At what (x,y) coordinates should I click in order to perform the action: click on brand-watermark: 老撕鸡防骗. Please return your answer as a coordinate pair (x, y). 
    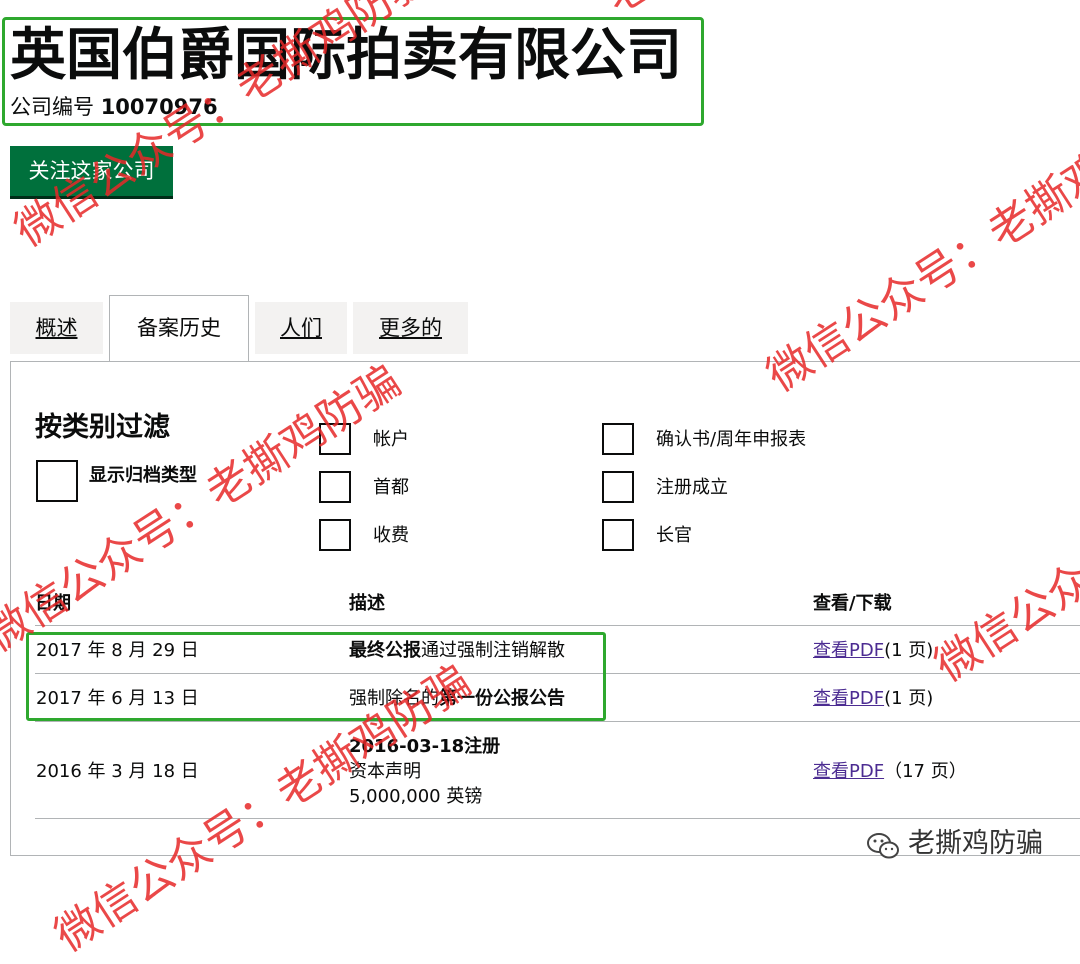
    Looking at the image, I should click on (975, 843).